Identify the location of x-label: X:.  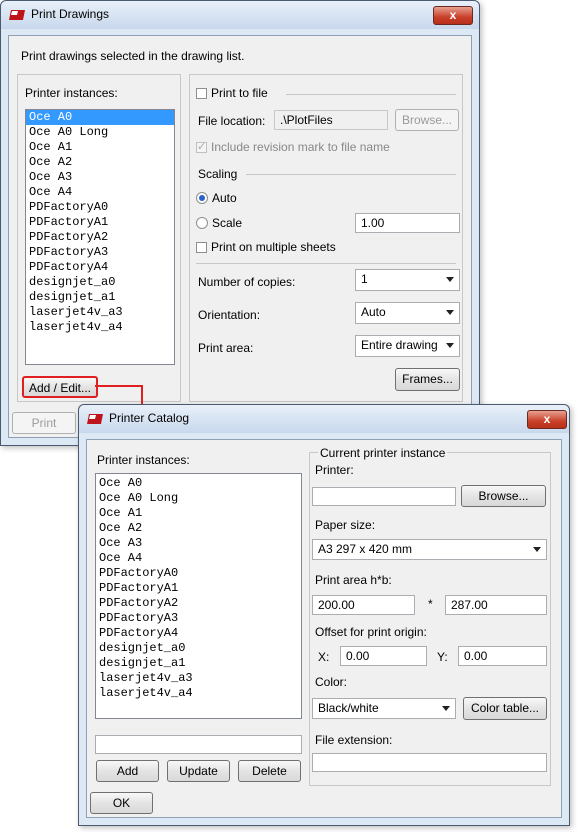
(324, 657).